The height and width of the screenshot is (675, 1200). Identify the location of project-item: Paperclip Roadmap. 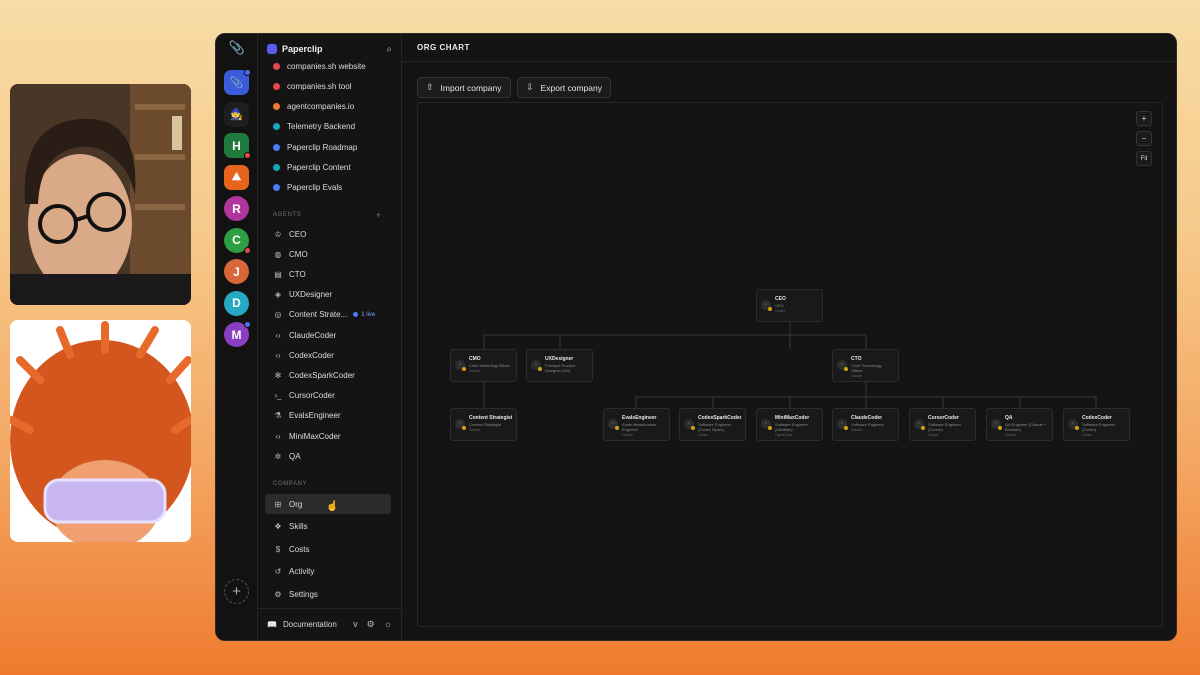
(315, 147).